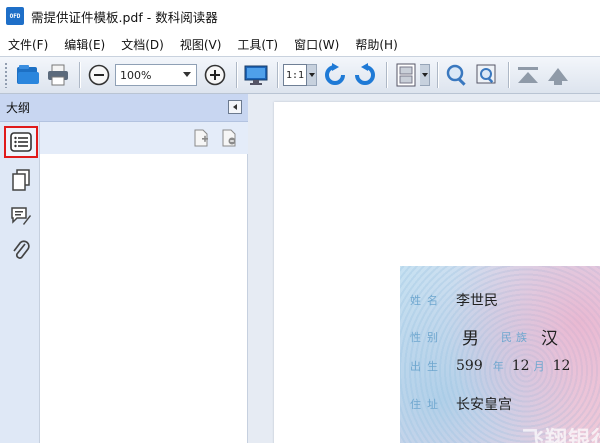  Describe the element at coordinates (520, 366) in the screenshot. I see `birth-month: 12` at that location.